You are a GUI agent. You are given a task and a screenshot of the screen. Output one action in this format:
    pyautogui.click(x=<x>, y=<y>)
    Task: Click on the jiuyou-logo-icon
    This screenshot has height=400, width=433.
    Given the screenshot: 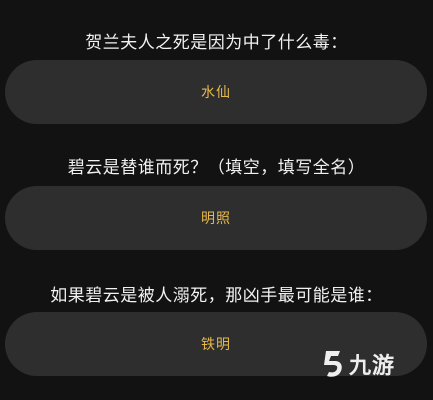 What is the action you would take?
    pyautogui.click(x=333, y=364)
    